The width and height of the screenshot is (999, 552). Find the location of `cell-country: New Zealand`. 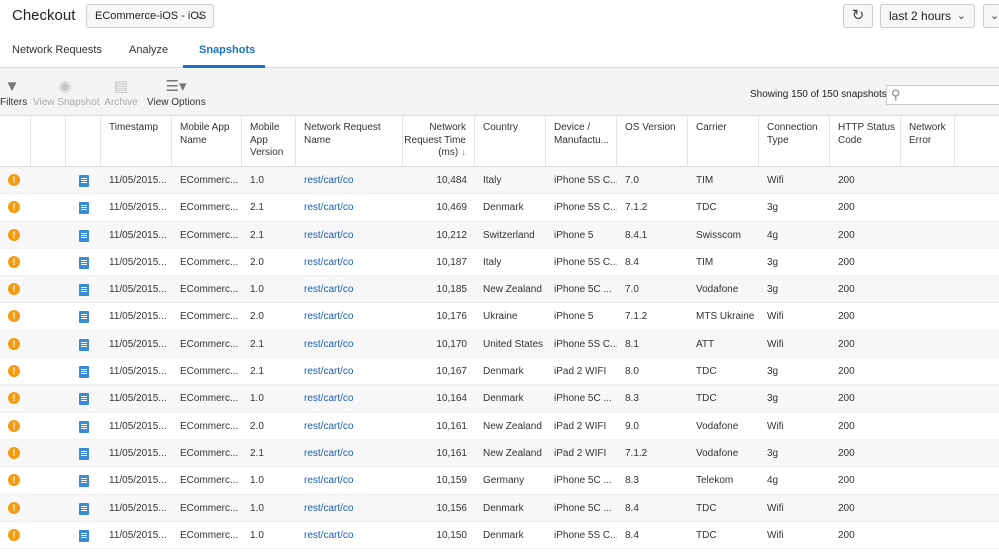

cell-country: New Zealand is located at coordinates (512, 453).